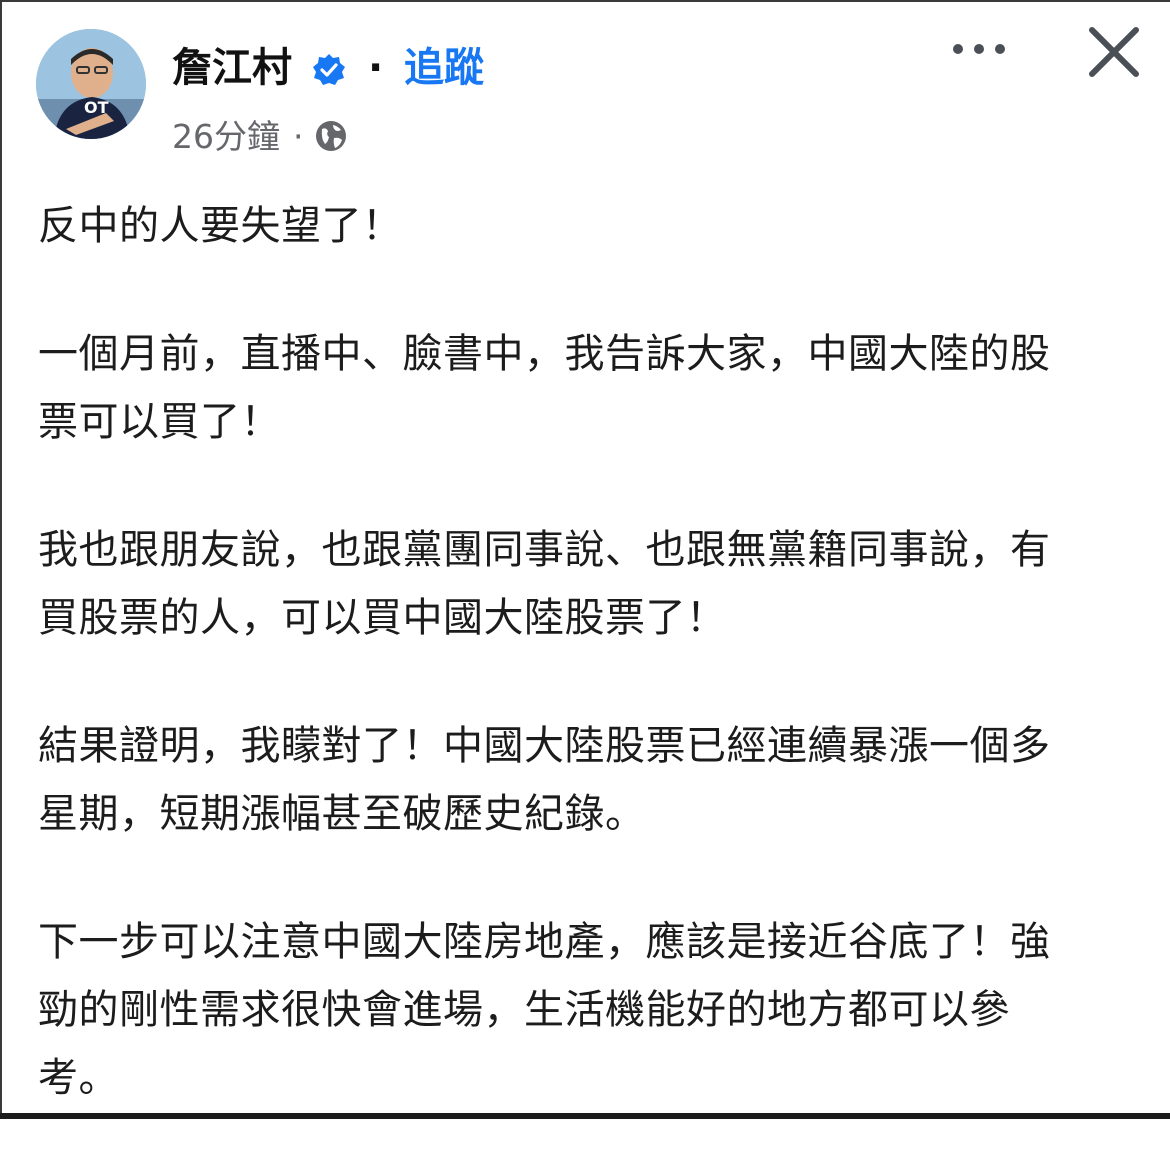 This screenshot has height=1172, width=1170. Describe the element at coordinates (232, 68) in the screenshot. I see `author-name: 詹江村` at that location.